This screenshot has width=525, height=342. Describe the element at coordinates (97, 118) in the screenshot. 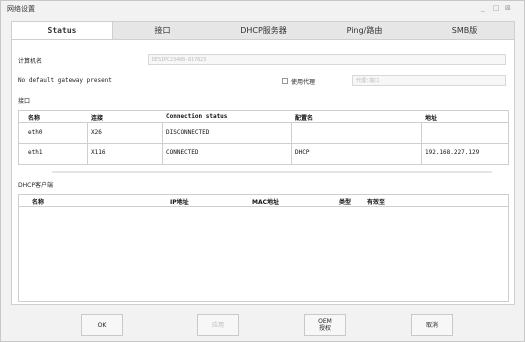

I see `column-header-connection: 连接` at that location.